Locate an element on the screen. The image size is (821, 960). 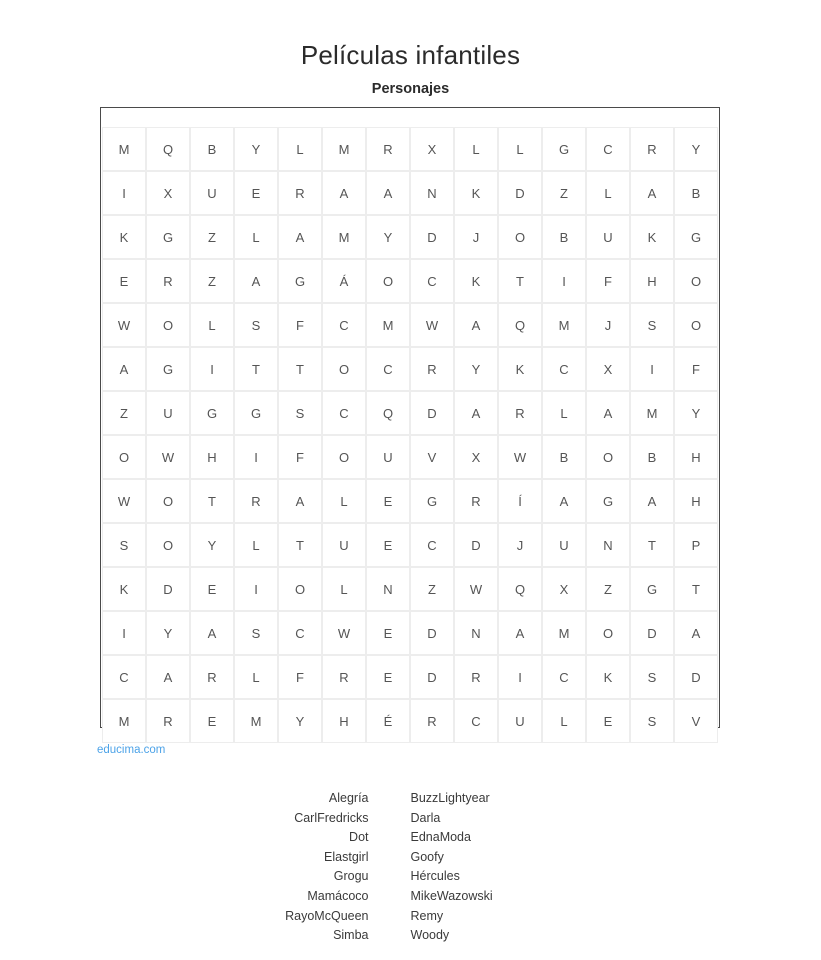
grid-cell: Á is located at coordinates (344, 281).